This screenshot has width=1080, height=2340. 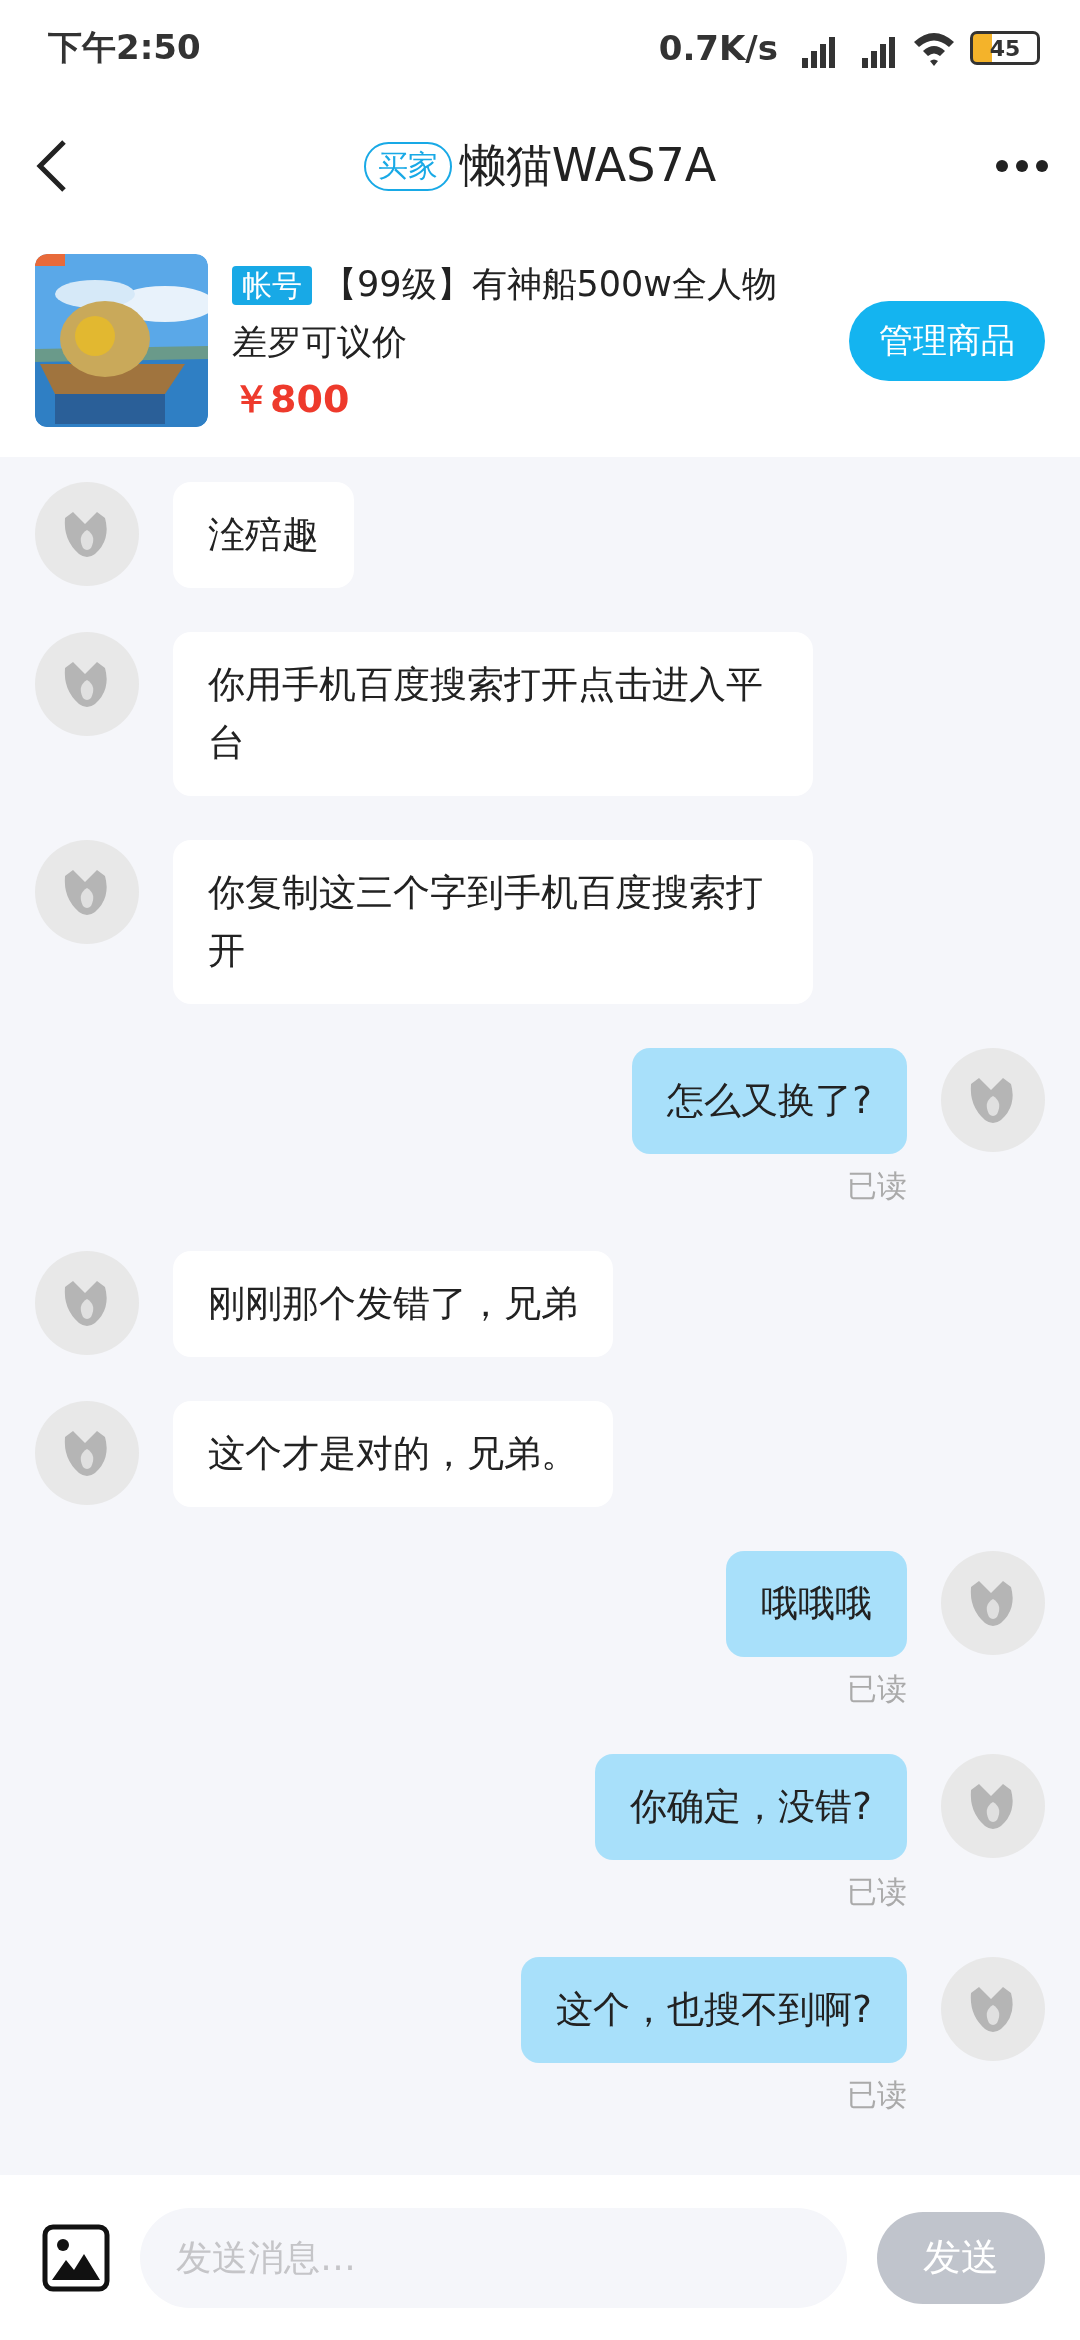 I want to click on message-bubble: 你用手机百度搜索打开点击进入平台, so click(x=493, y=714).